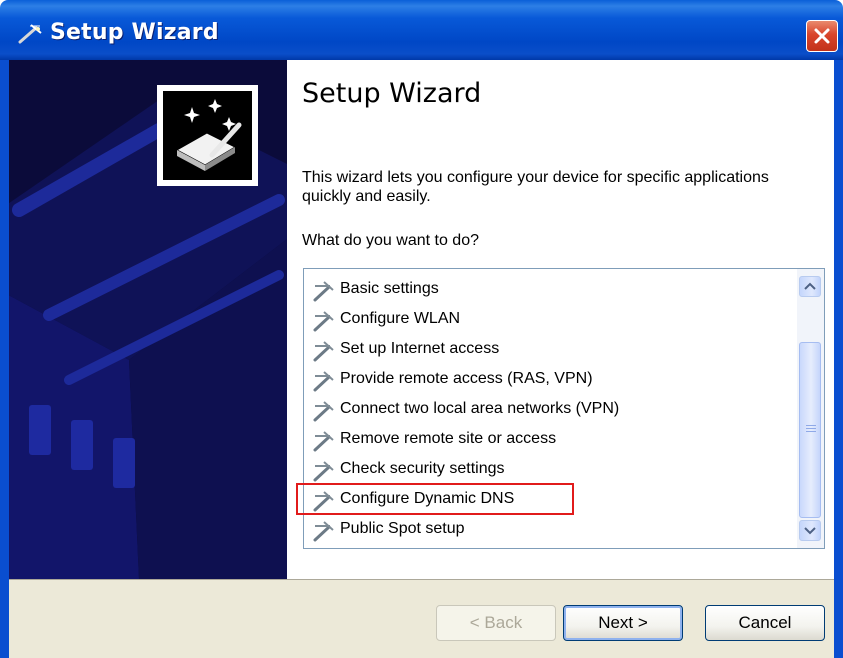  I want to click on chevron-up-icon, so click(810, 286).